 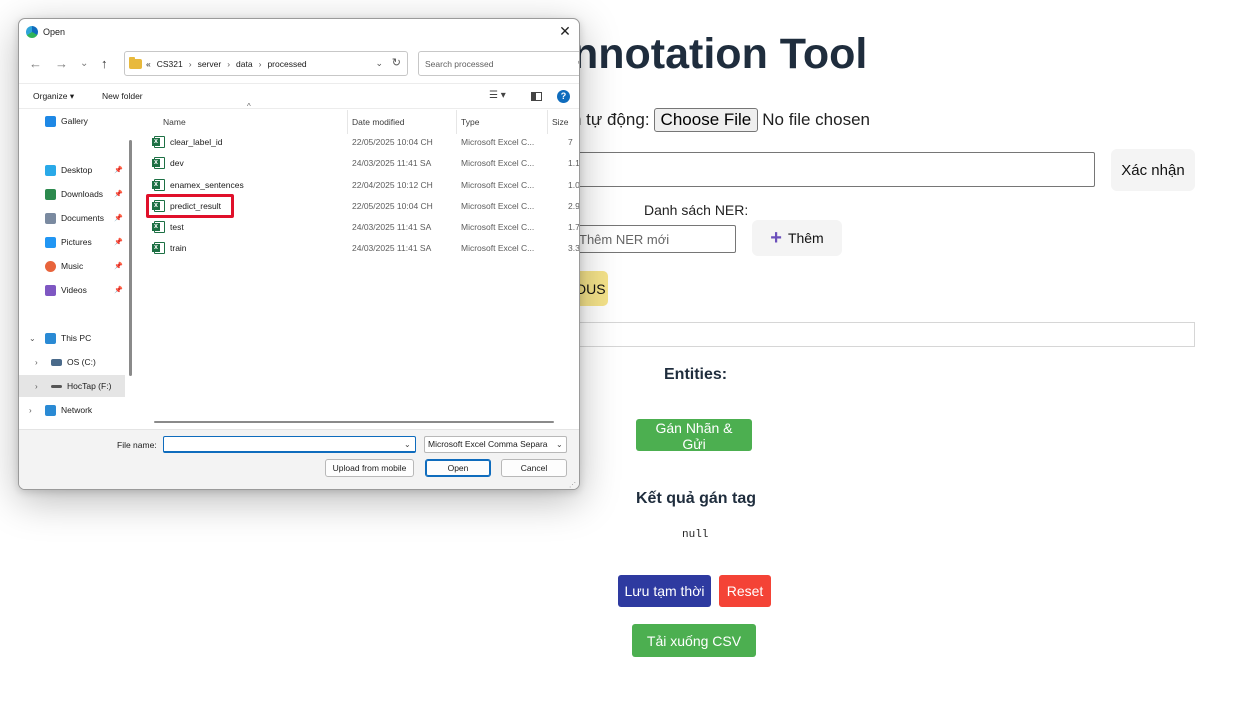 I want to click on file-upload-row: n tự động: Choose File No file chosen, so click(x=721, y=120).